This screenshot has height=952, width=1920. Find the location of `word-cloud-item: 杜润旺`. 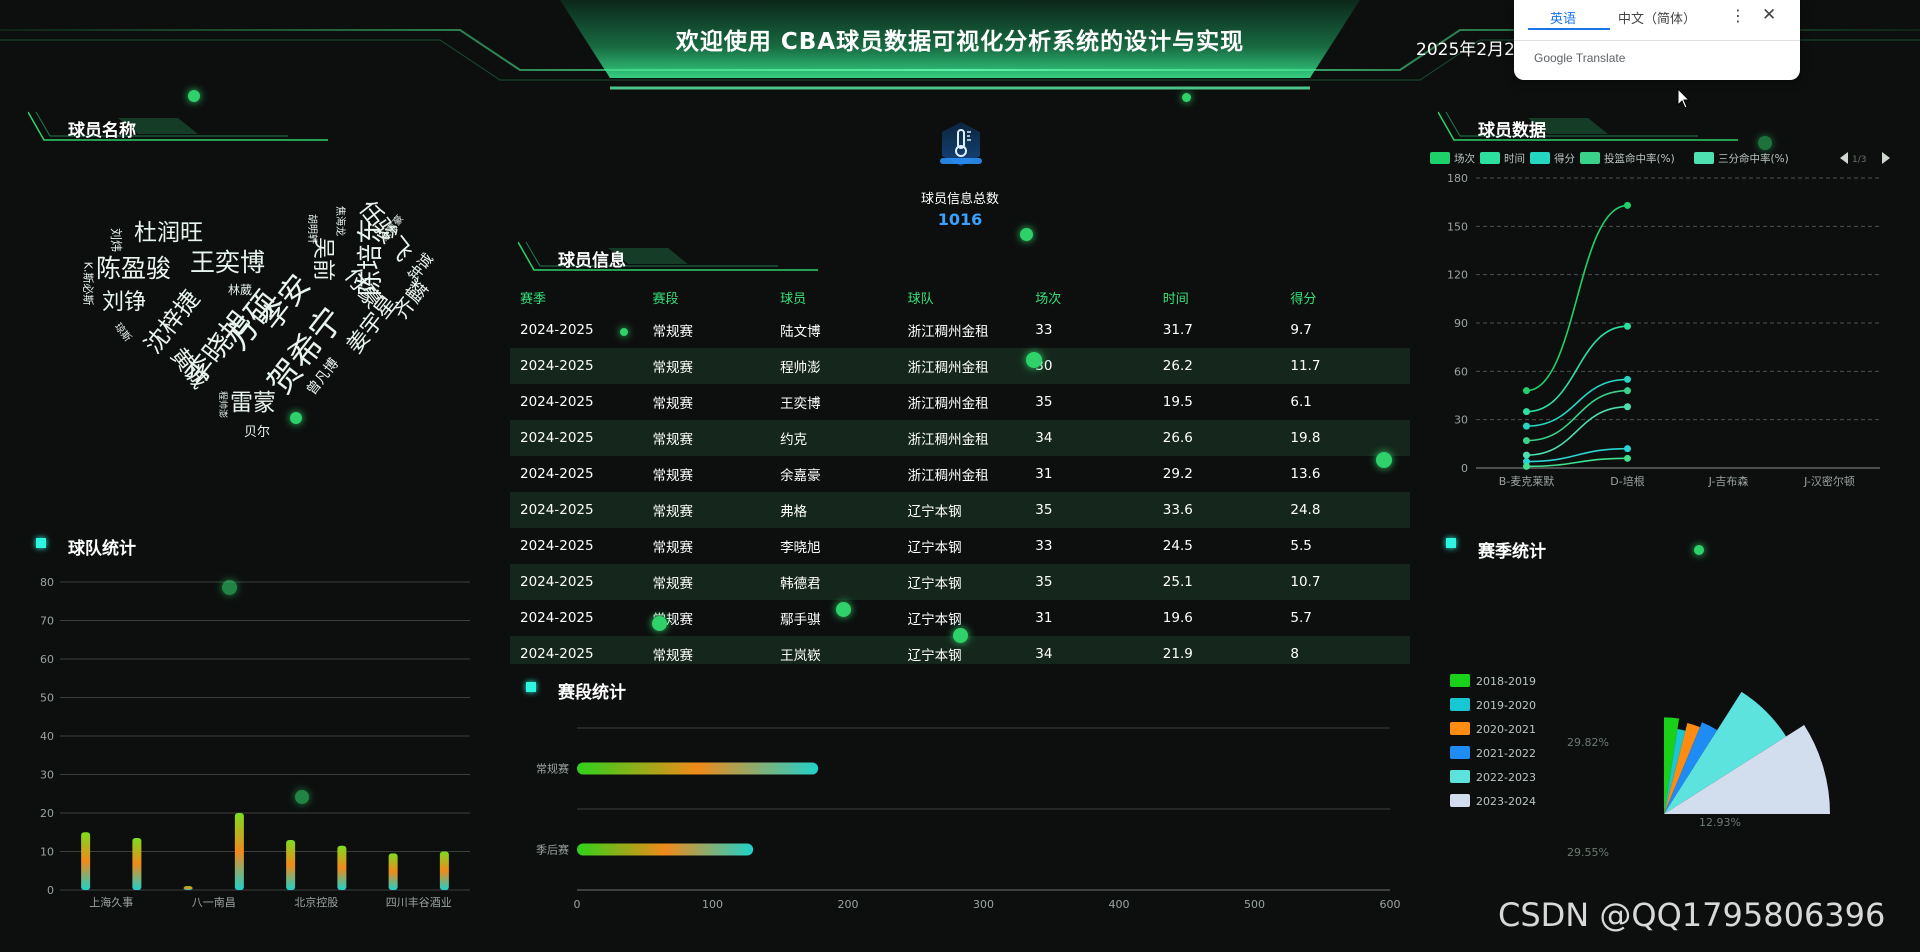

word-cloud-item: 杜润旺 is located at coordinates (168, 233).